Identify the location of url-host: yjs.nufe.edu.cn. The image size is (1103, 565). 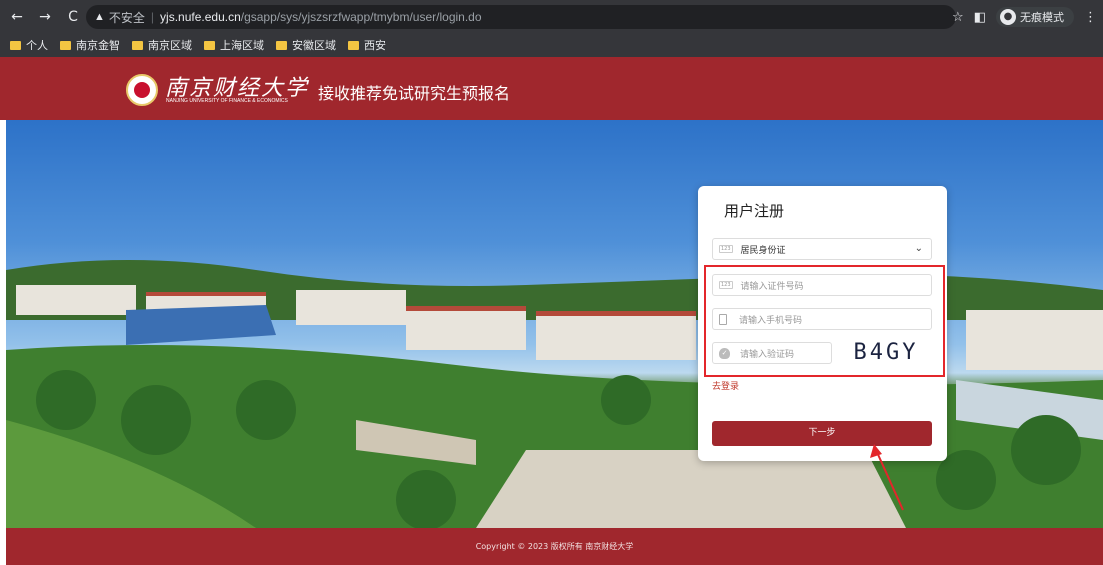
(200, 17).